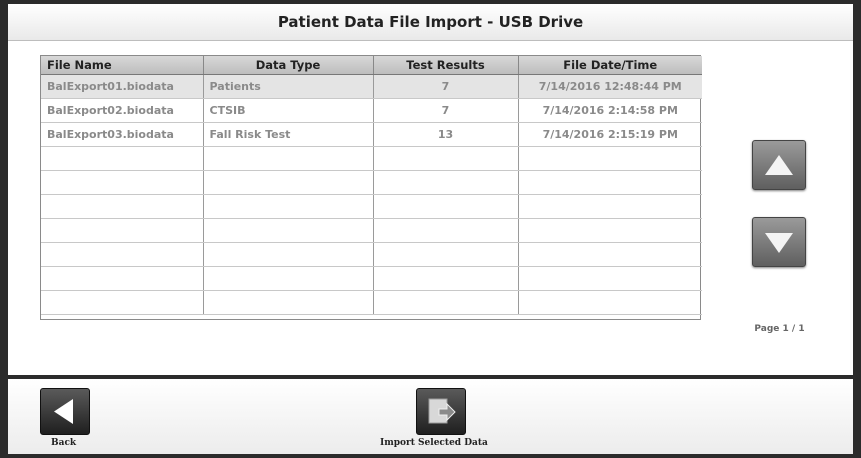 This screenshot has height=458, width=861. What do you see at coordinates (610, 110) in the screenshot?
I see `cell-file-date: 7/14/2016 2:14:58 PM` at bounding box center [610, 110].